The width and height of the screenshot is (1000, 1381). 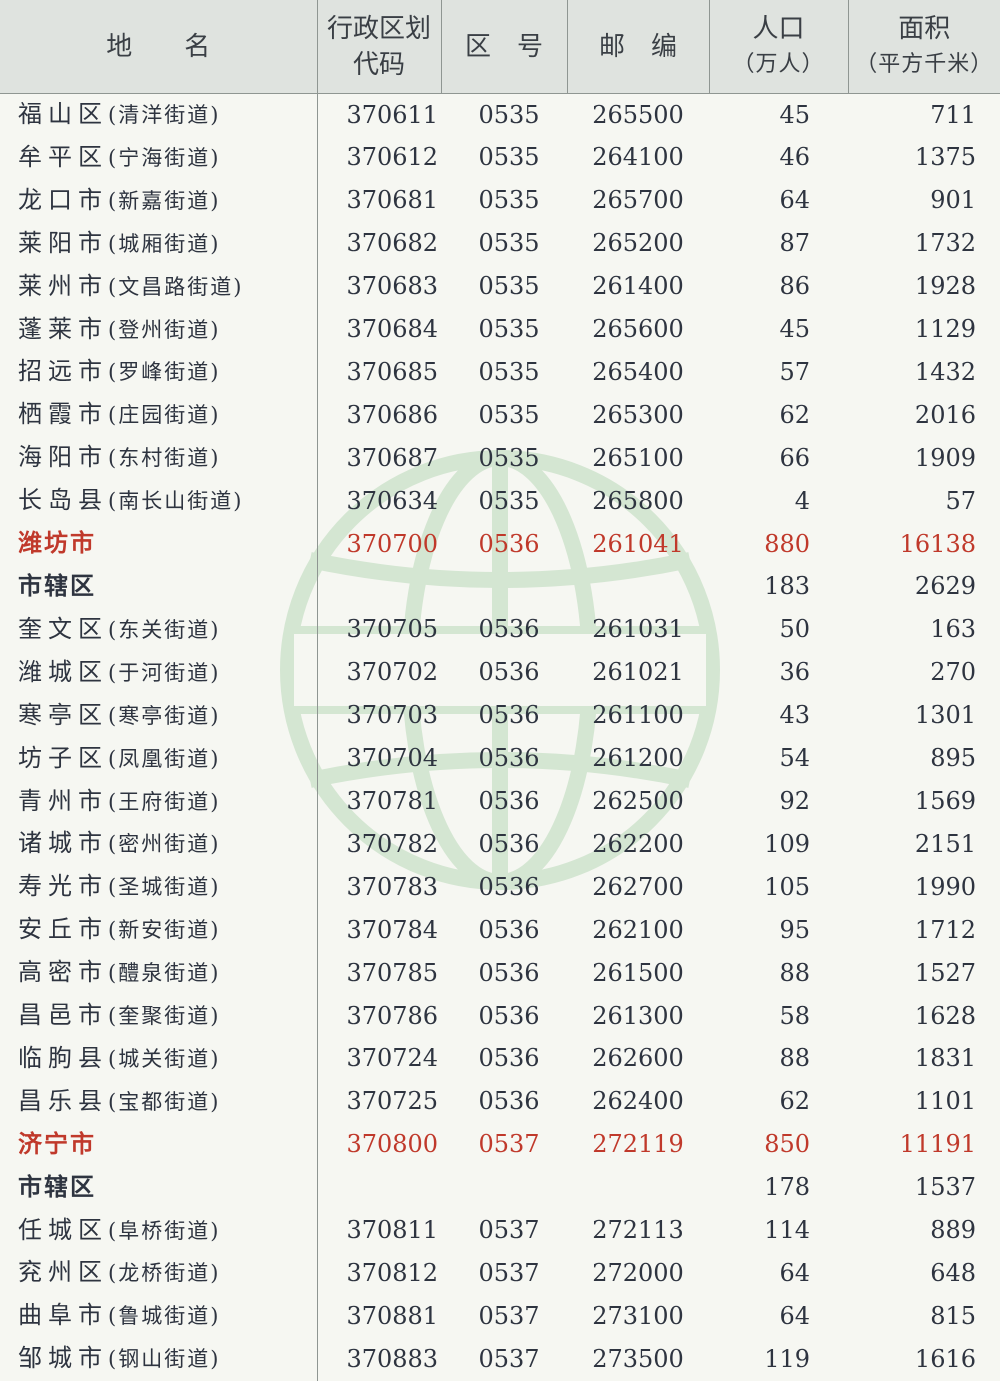 What do you see at coordinates (924, 630) in the screenshot?
I see `area-cell: 163` at bounding box center [924, 630].